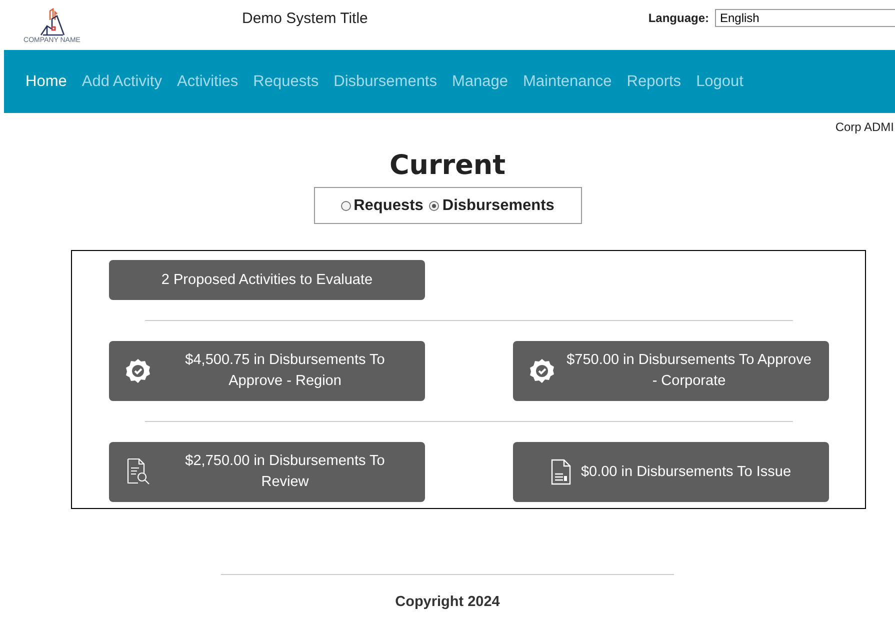  What do you see at coordinates (654, 81) in the screenshot?
I see `nav-link: Reports` at bounding box center [654, 81].